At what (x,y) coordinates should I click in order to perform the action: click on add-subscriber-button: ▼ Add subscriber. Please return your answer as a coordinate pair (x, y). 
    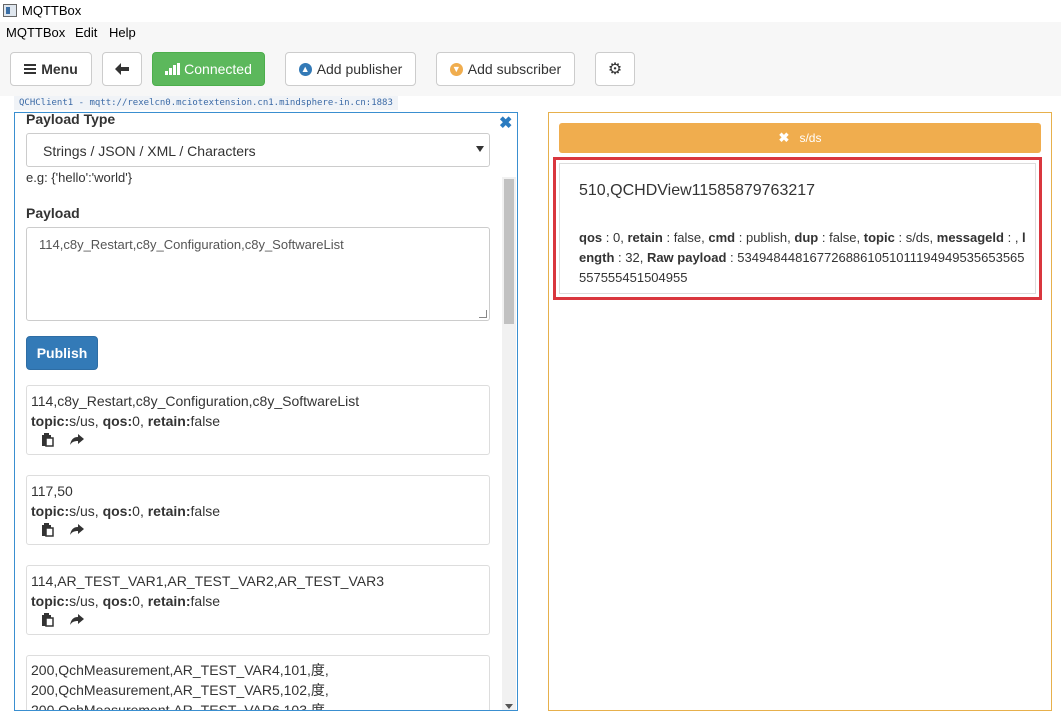
    Looking at the image, I should click on (505, 69).